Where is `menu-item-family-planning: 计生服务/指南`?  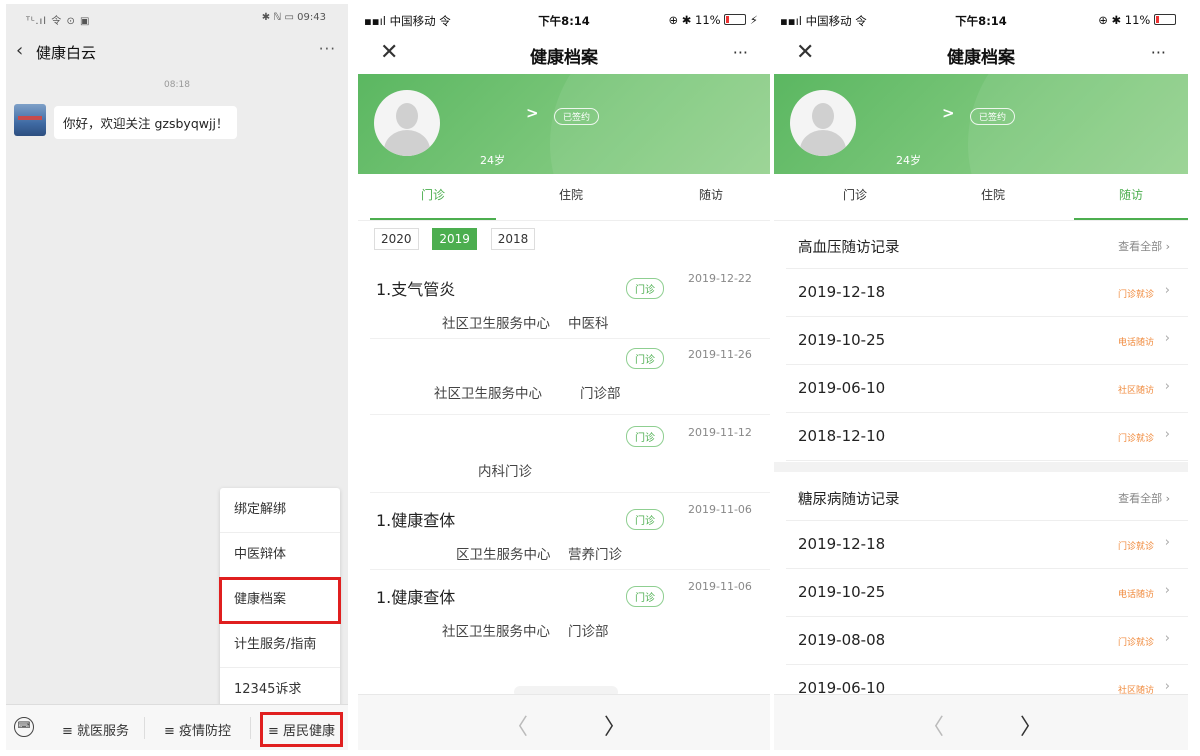 menu-item-family-planning: 计生服务/指南 is located at coordinates (280, 645).